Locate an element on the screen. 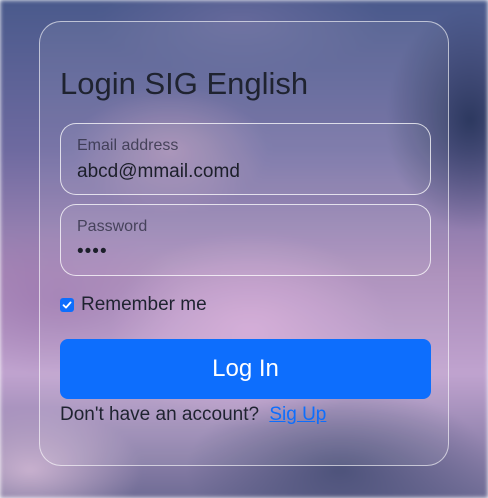  password-input-value: •••• is located at coordinates (92, 252).